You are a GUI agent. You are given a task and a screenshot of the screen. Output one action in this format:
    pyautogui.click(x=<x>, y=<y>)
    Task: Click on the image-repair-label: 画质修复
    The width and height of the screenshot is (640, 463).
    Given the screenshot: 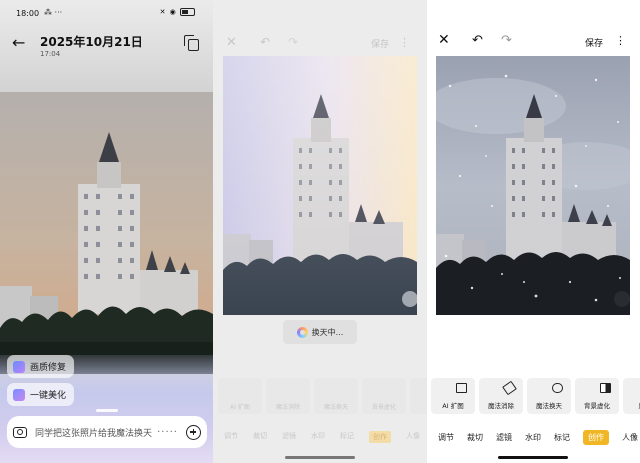 What is the action you would take?
    pyautogui.click(x=48, y=368)
    